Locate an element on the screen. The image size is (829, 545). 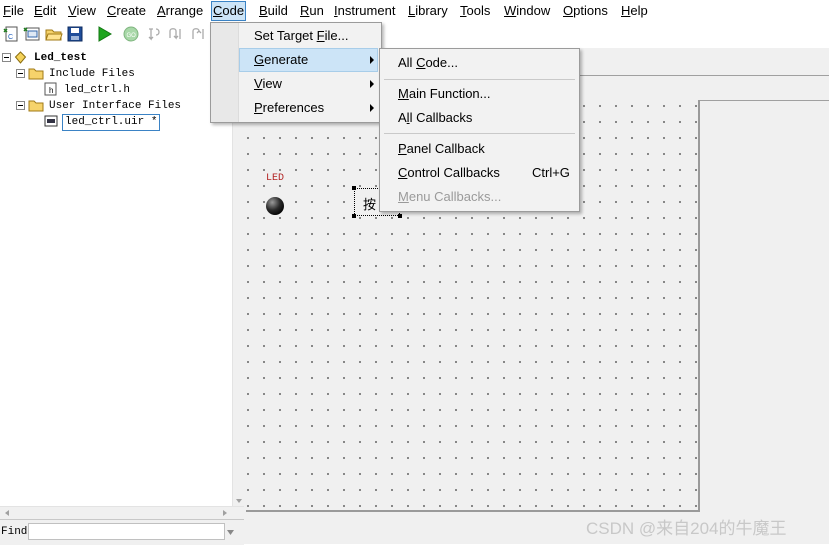
led-label: LED is located at coordinates (275, 178).